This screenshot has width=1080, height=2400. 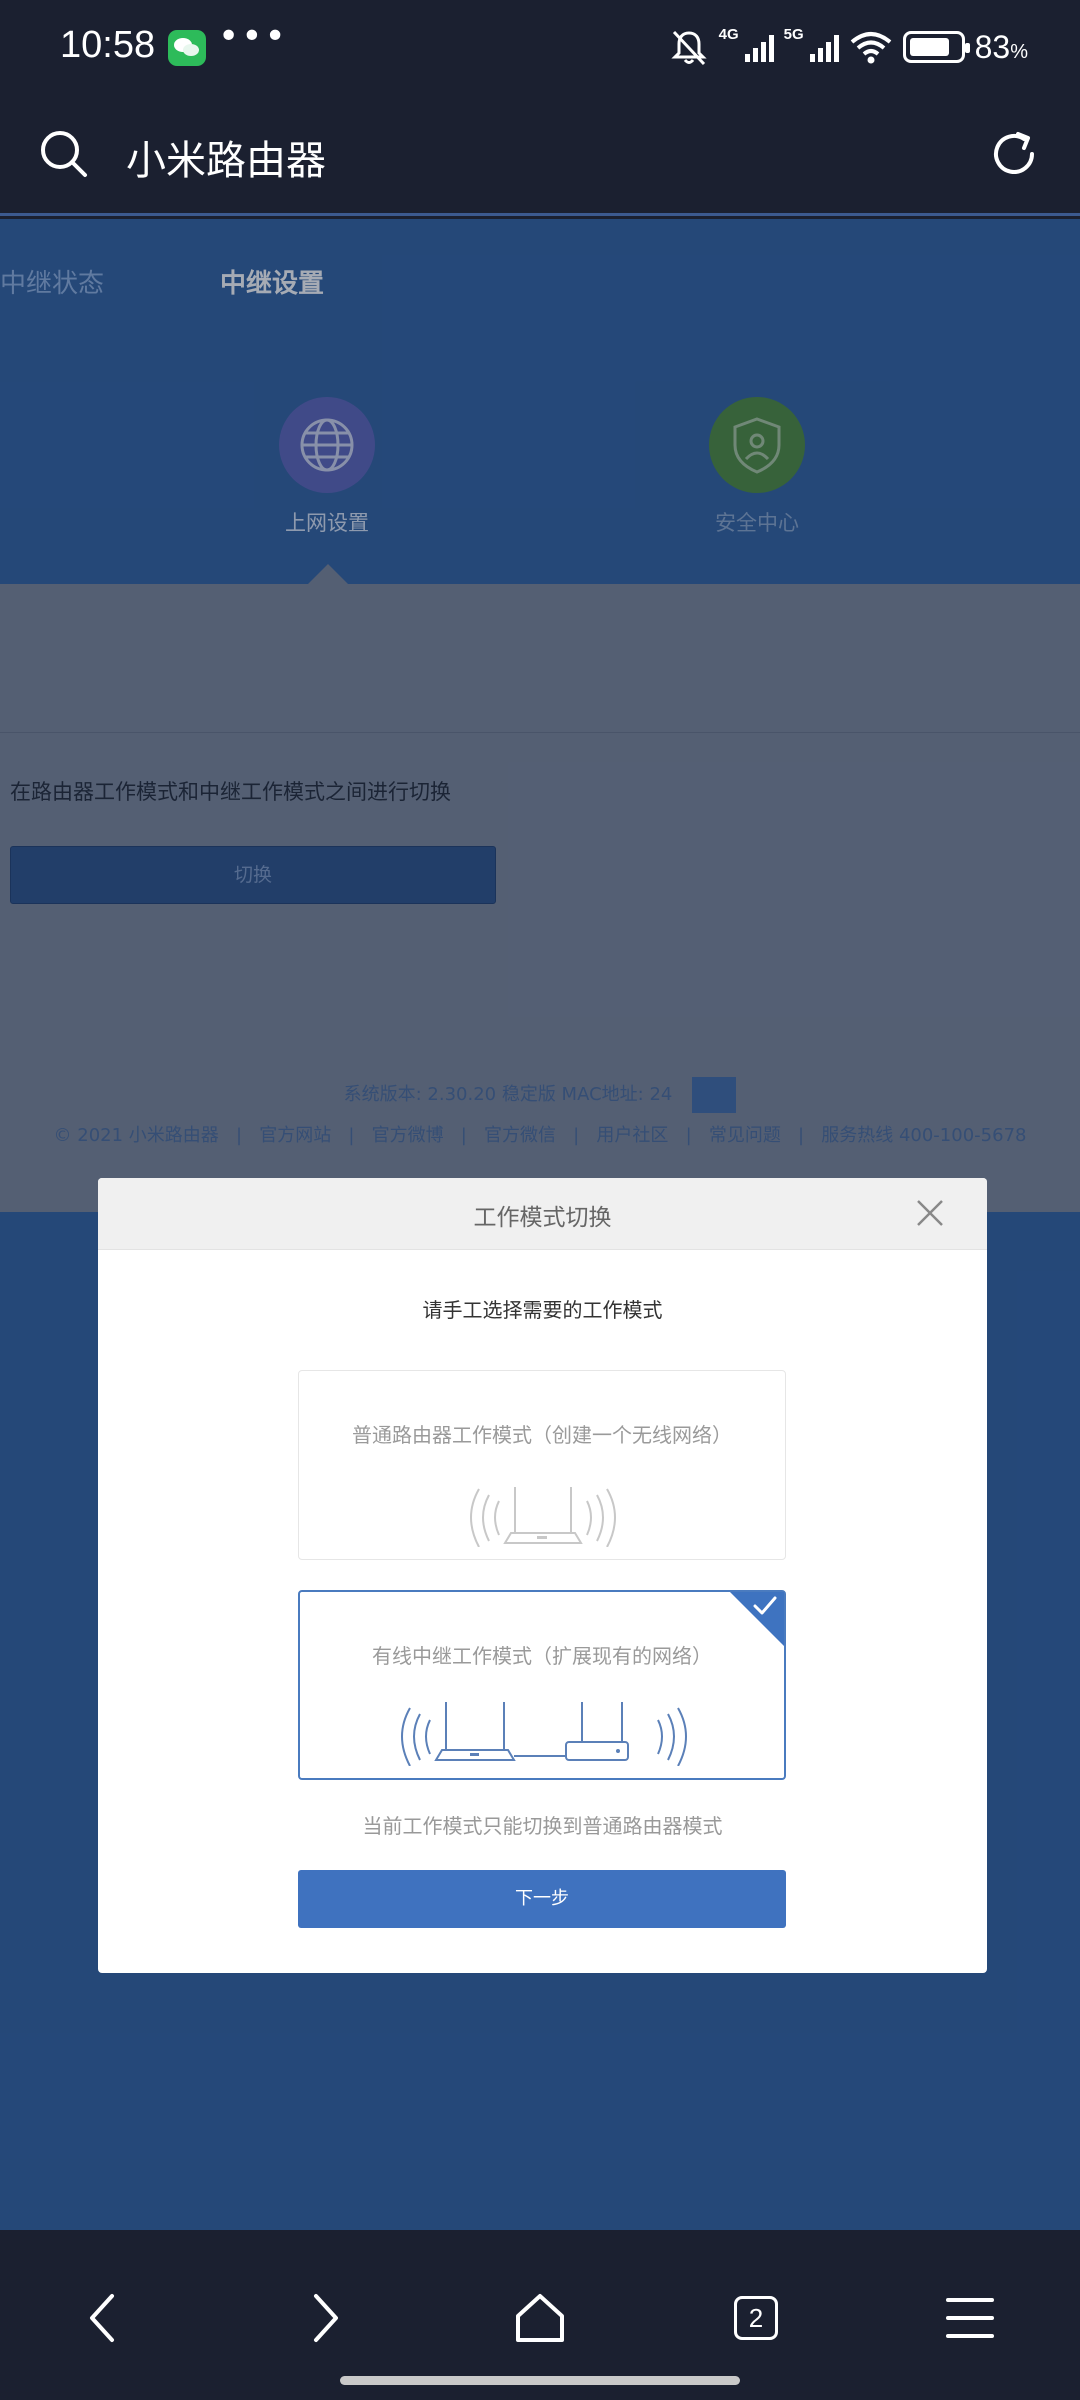 What do you see at coordinates (811, 44) in the screenshot?
I see `signal-5g-icon: 5G` at bounding box center [811, 44].